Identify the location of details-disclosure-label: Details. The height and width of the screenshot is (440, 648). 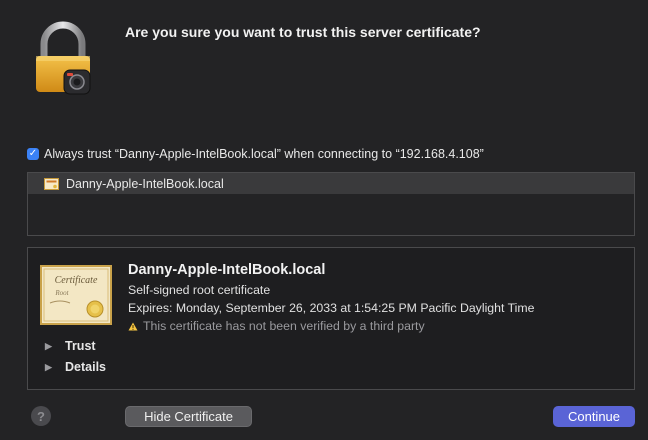
(85, 367).